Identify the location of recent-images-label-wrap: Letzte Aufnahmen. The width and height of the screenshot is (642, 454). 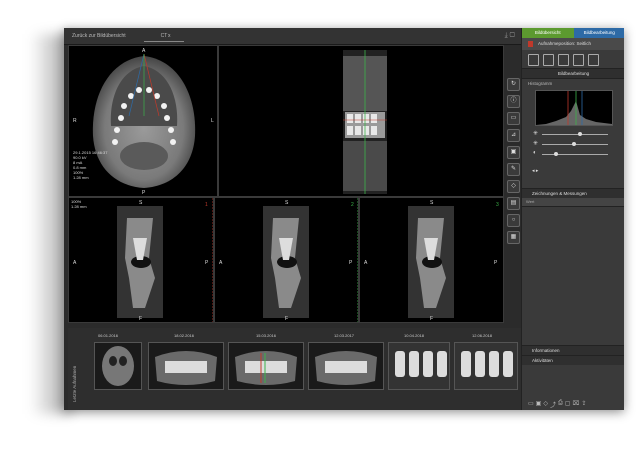
(76, 376).